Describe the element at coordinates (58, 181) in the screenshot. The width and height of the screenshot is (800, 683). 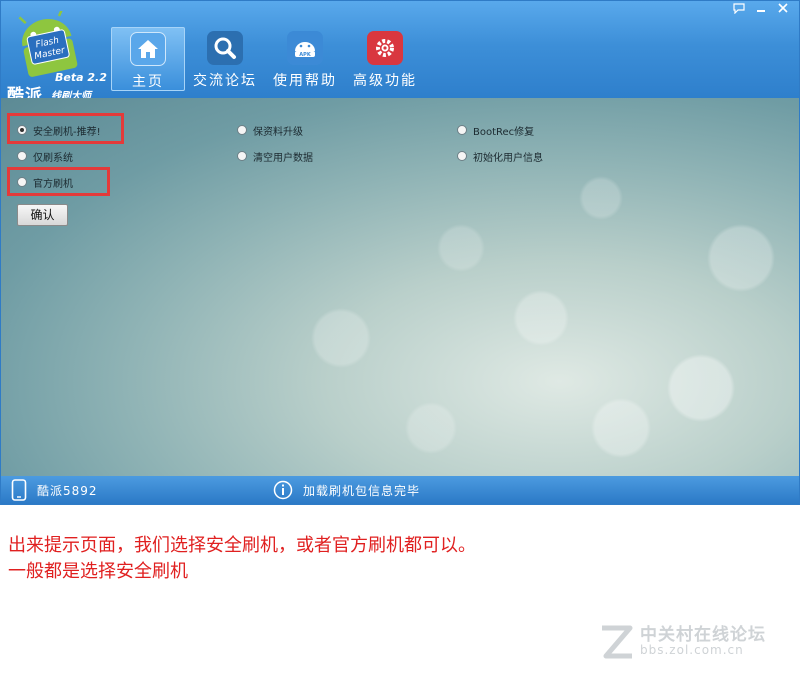
I see `highlight-box-official-flash` at that location.